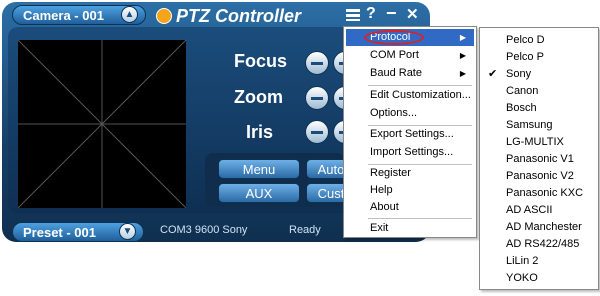  I want to click on camera-label: Camera - 001, so click(63, 15).